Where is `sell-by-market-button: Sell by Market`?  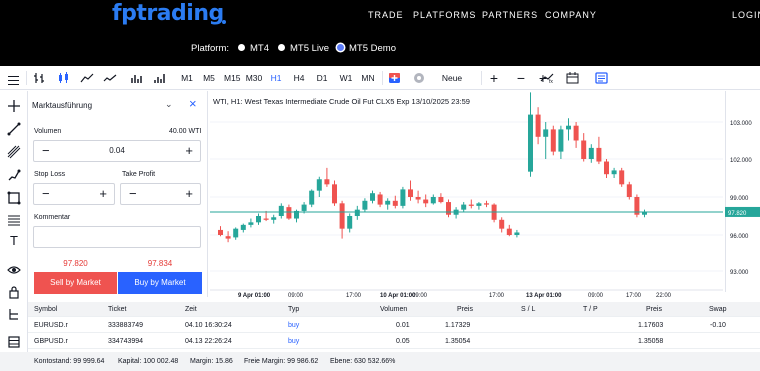 sell-by-market-button: Sell by Market is located at coordinates (75, 283).